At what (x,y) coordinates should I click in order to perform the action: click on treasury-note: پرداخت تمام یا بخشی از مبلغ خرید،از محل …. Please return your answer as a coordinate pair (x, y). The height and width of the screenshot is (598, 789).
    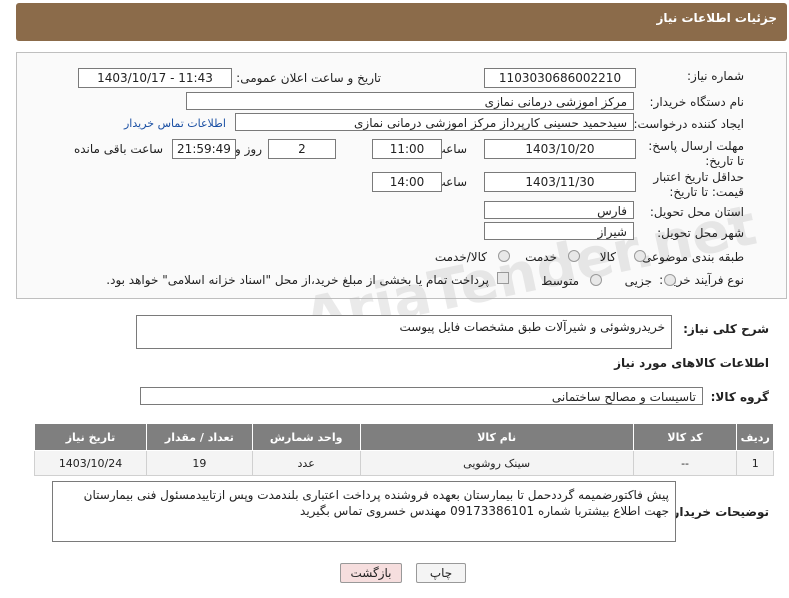
    Looking at the image, I should click on (297, 280).